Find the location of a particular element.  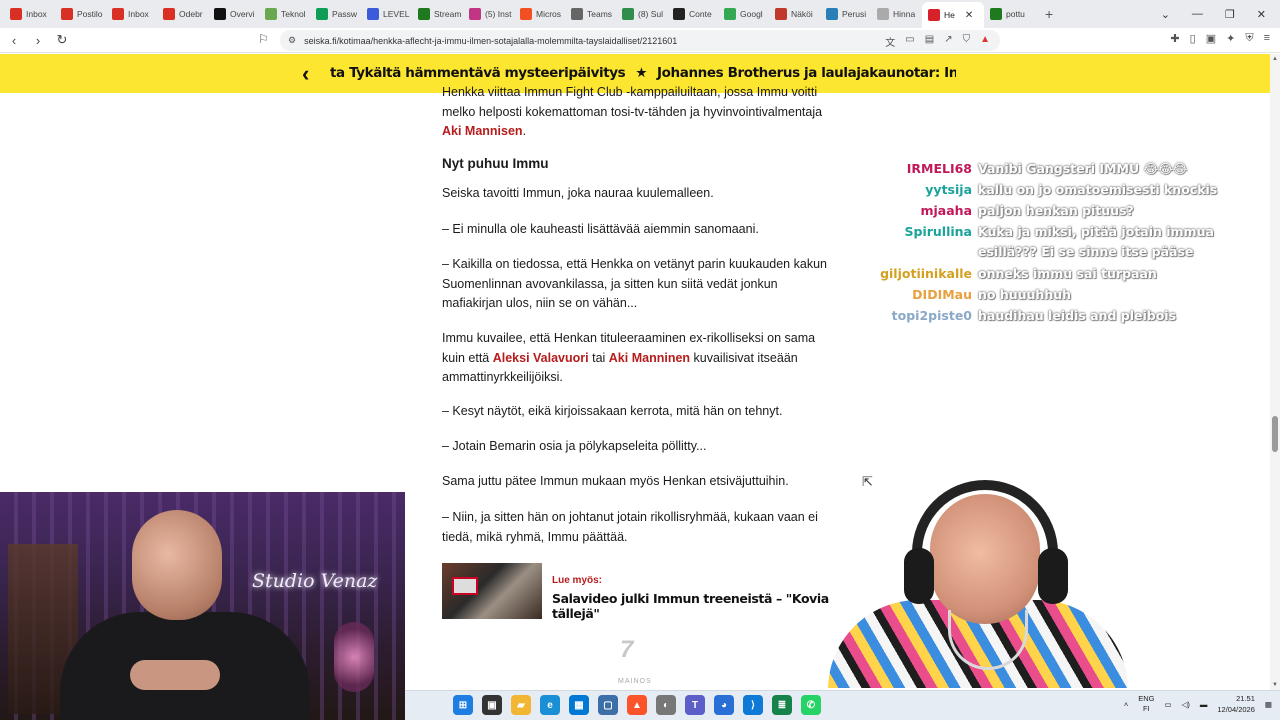

taskbar-clock: 21.51 12/04/2026 is located at coordinates (1236, 704).